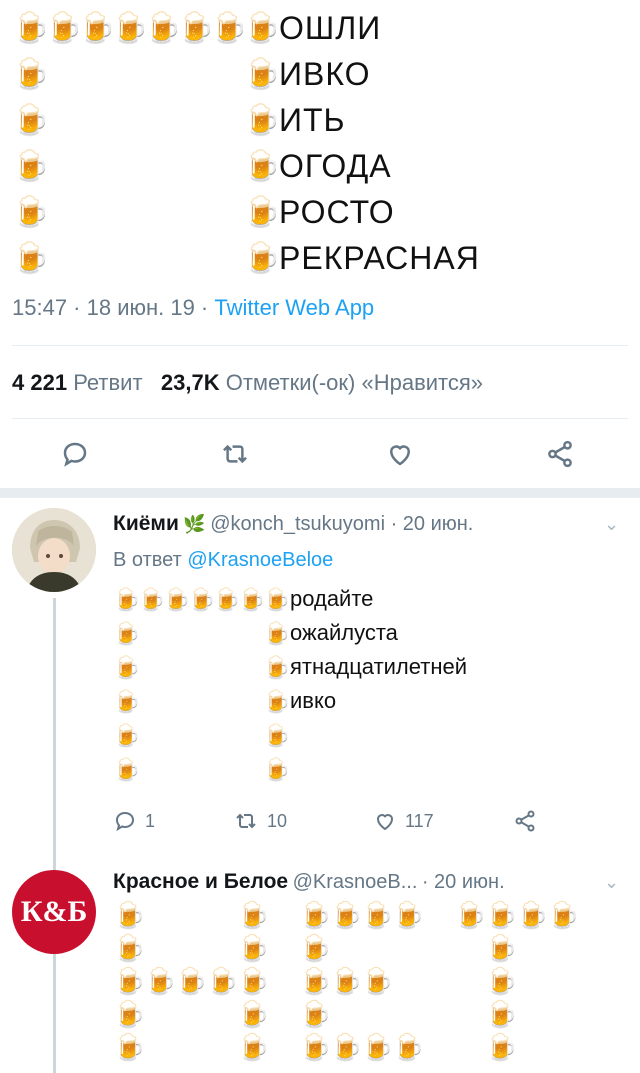 Image resolution: width=640 pixels, height=1073 pixels. I want to click on poem-word: ИВКО, so click(325, 73).